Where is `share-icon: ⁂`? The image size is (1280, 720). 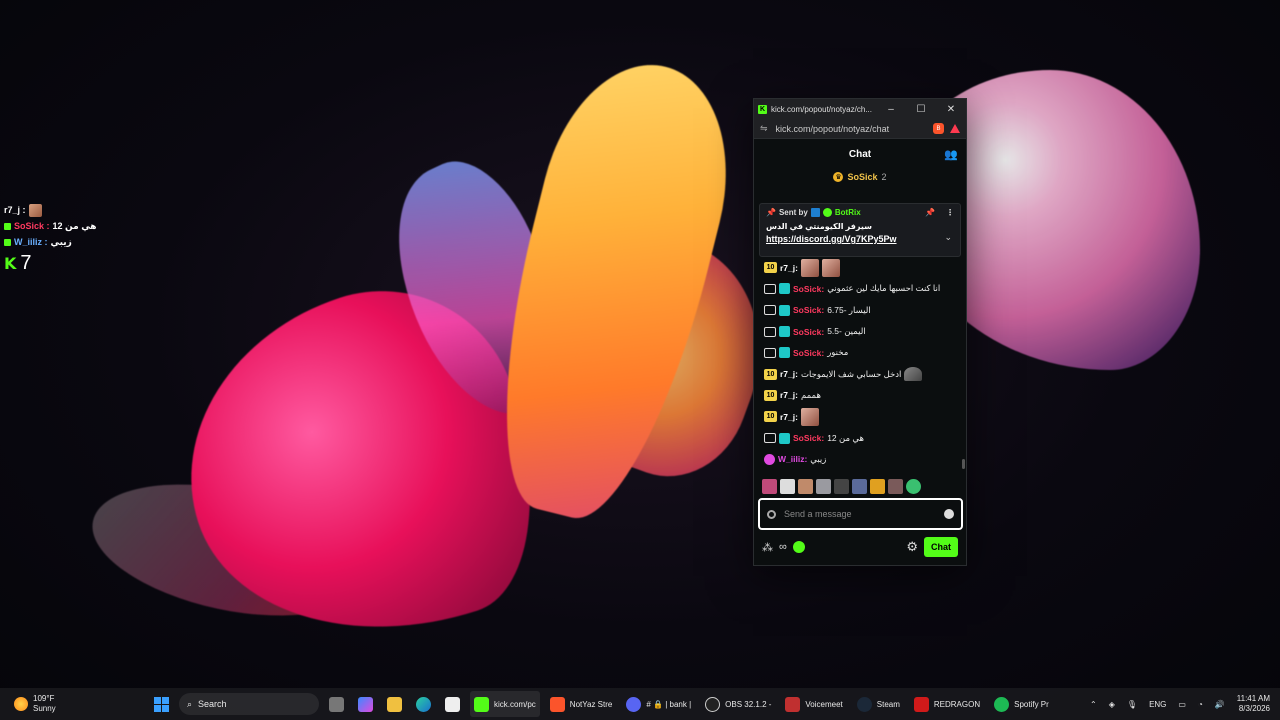 share-icon: ⁂ is located at coordinates (767, 547).